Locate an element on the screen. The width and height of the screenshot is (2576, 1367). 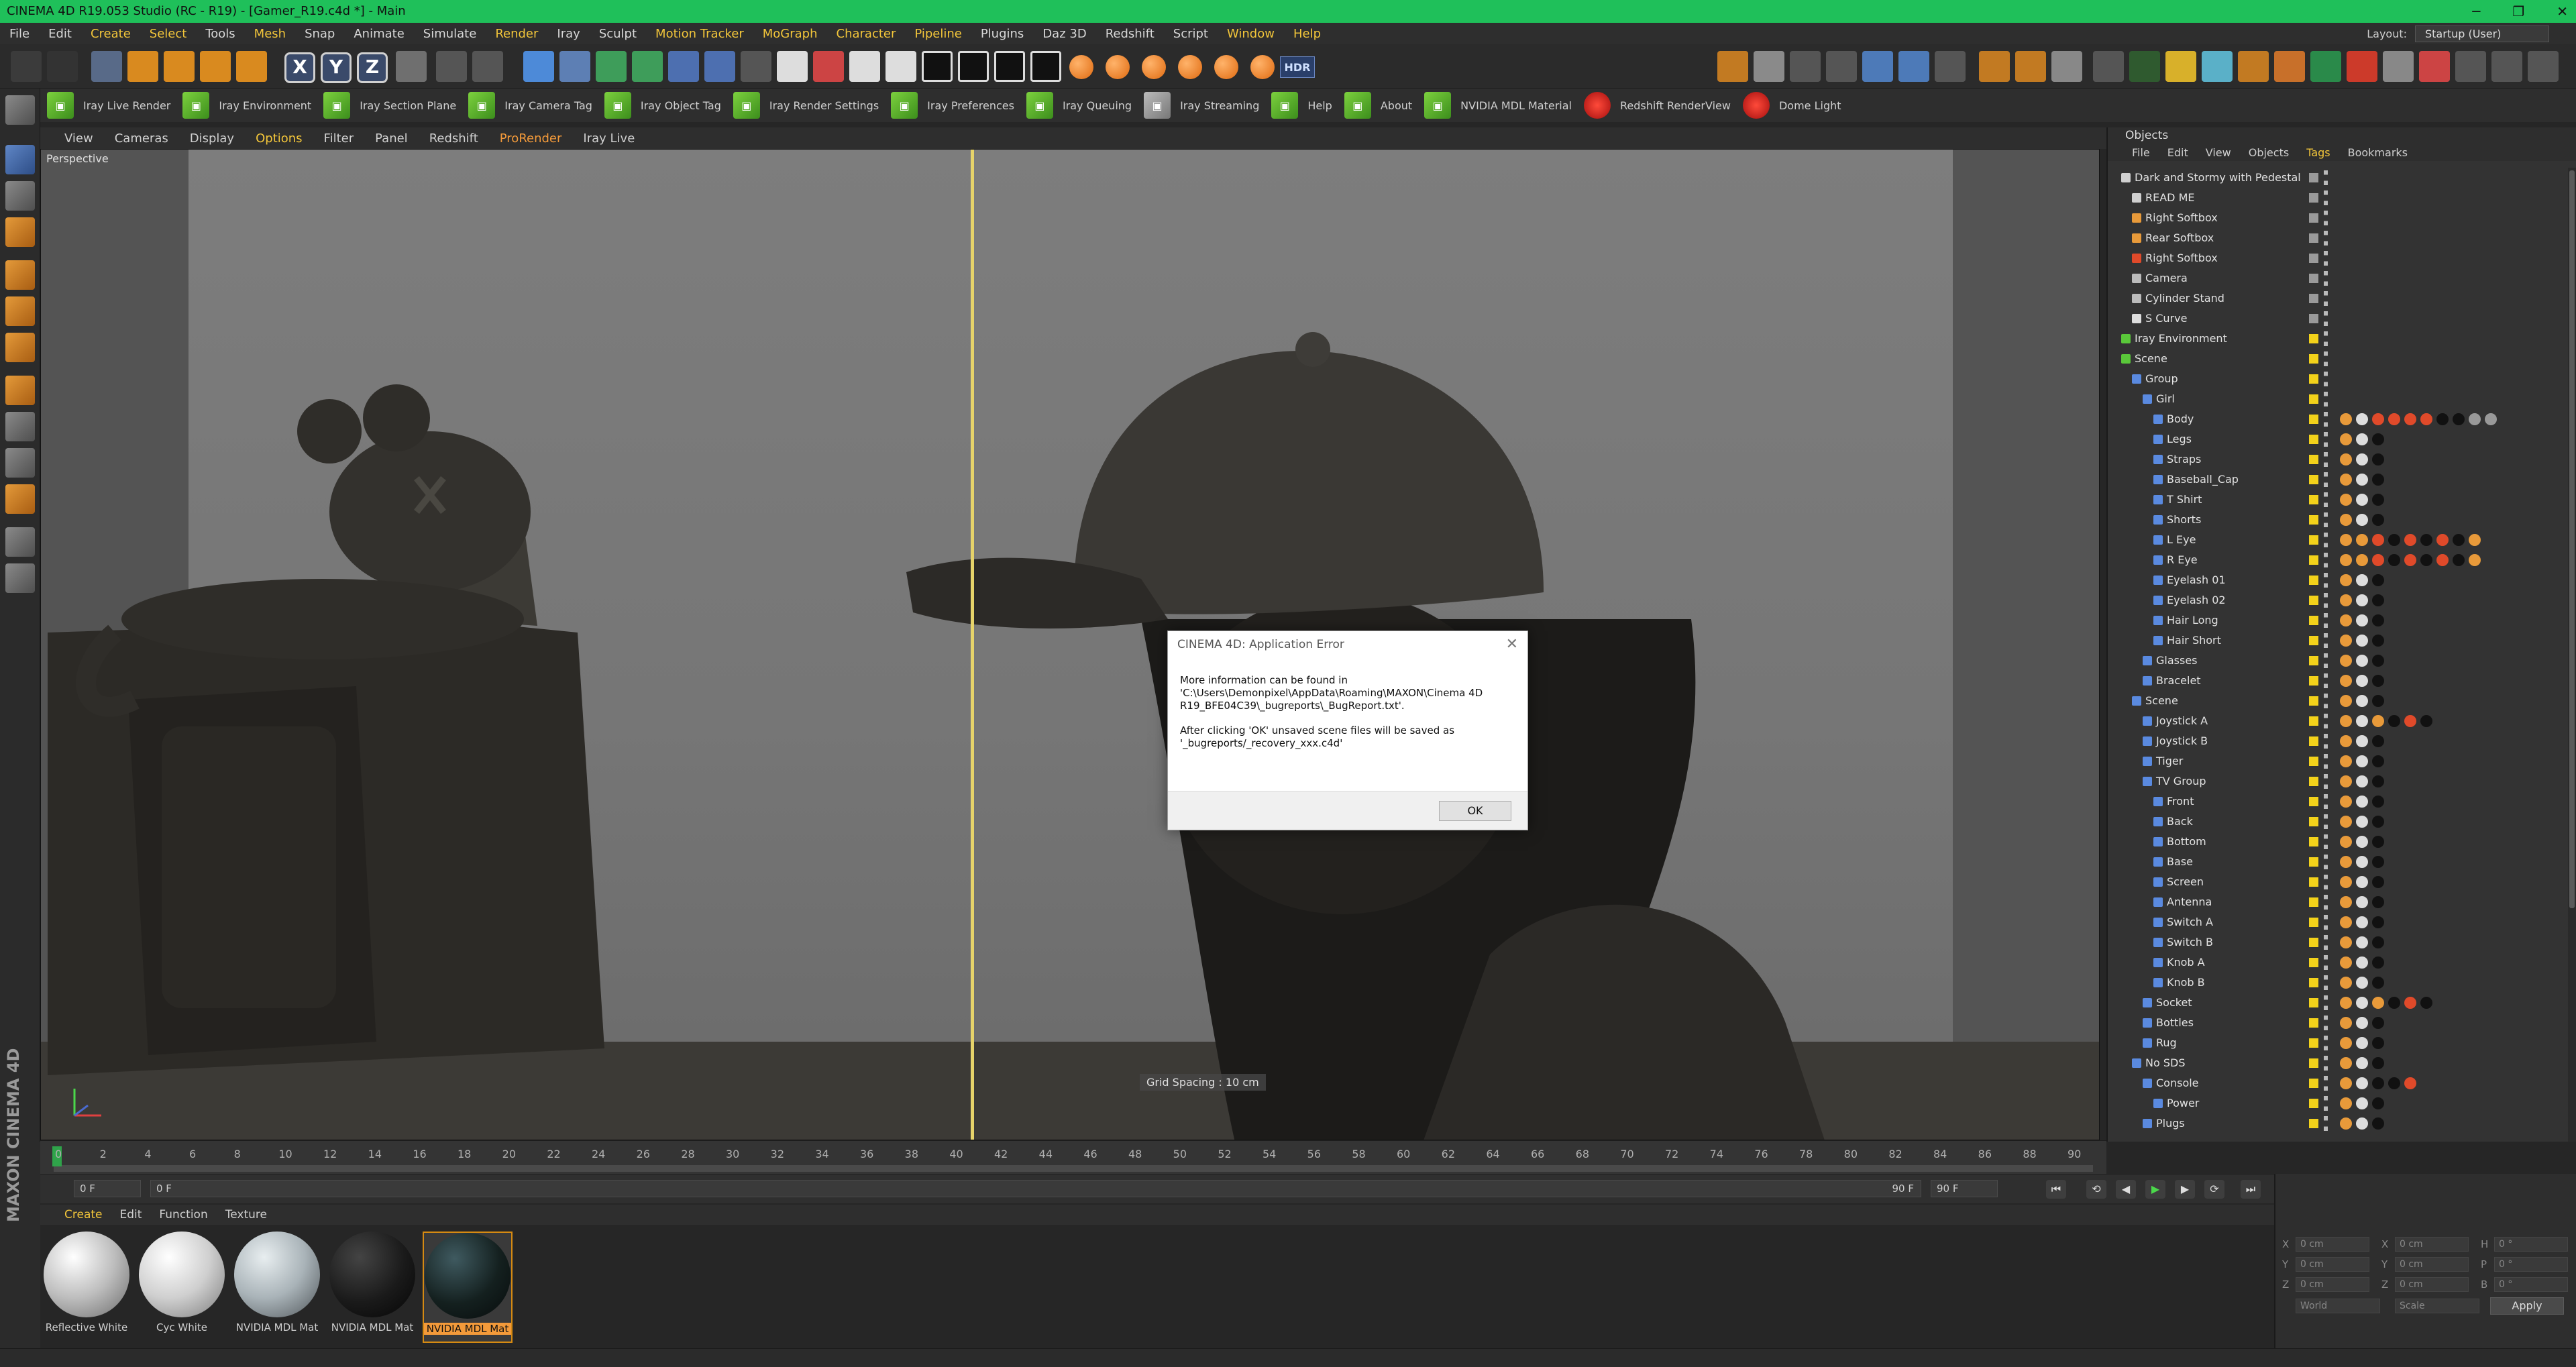
menu-iray: Iray is located at coordinates (568, 34).